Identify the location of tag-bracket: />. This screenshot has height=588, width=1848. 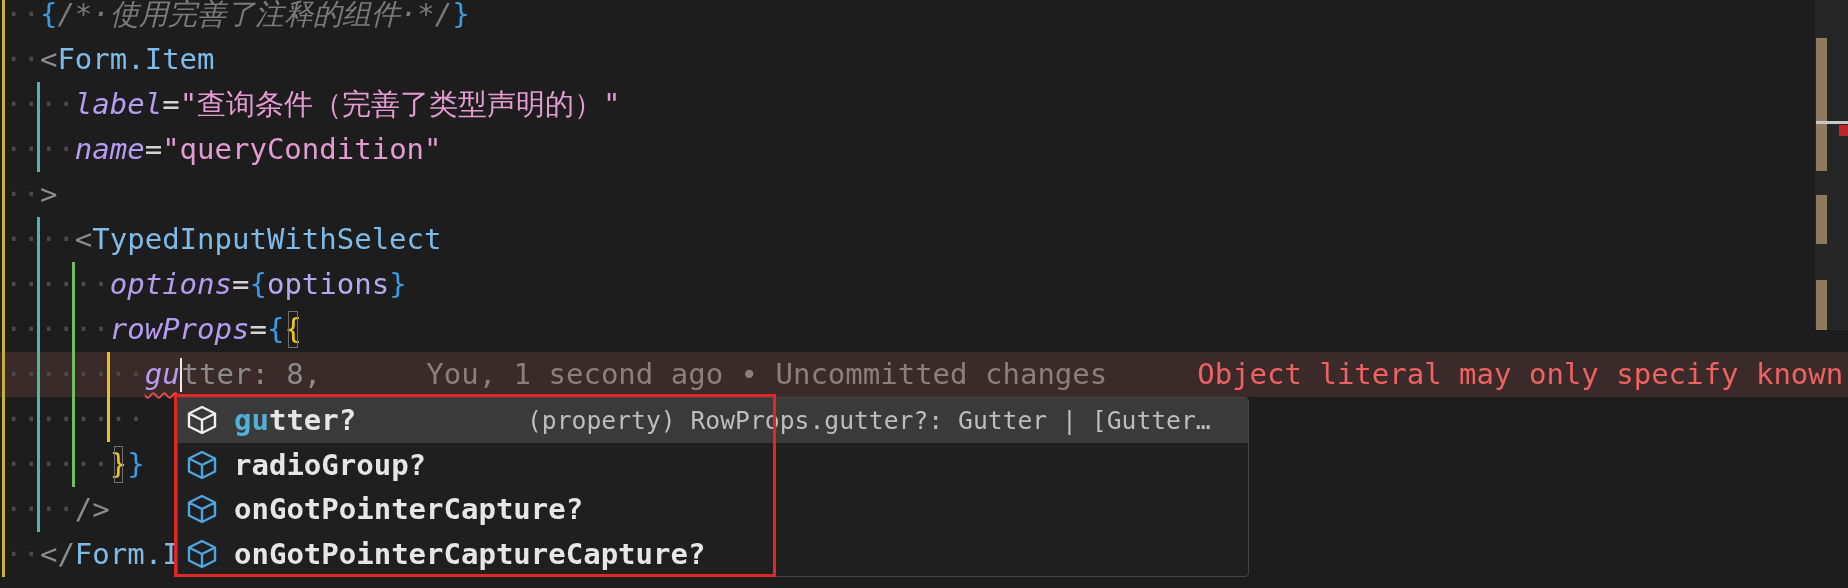
(92, 509).